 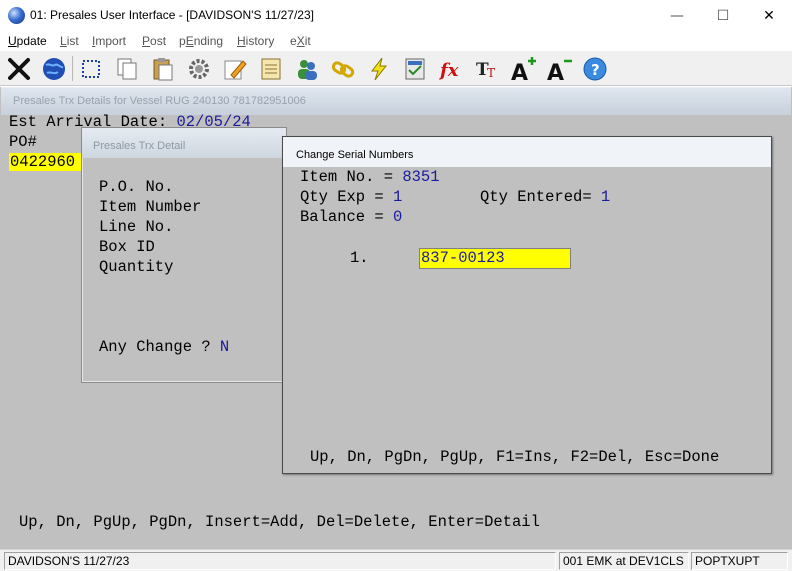 I want to click on maximize-button: ☐, so click(x=723, y=15).